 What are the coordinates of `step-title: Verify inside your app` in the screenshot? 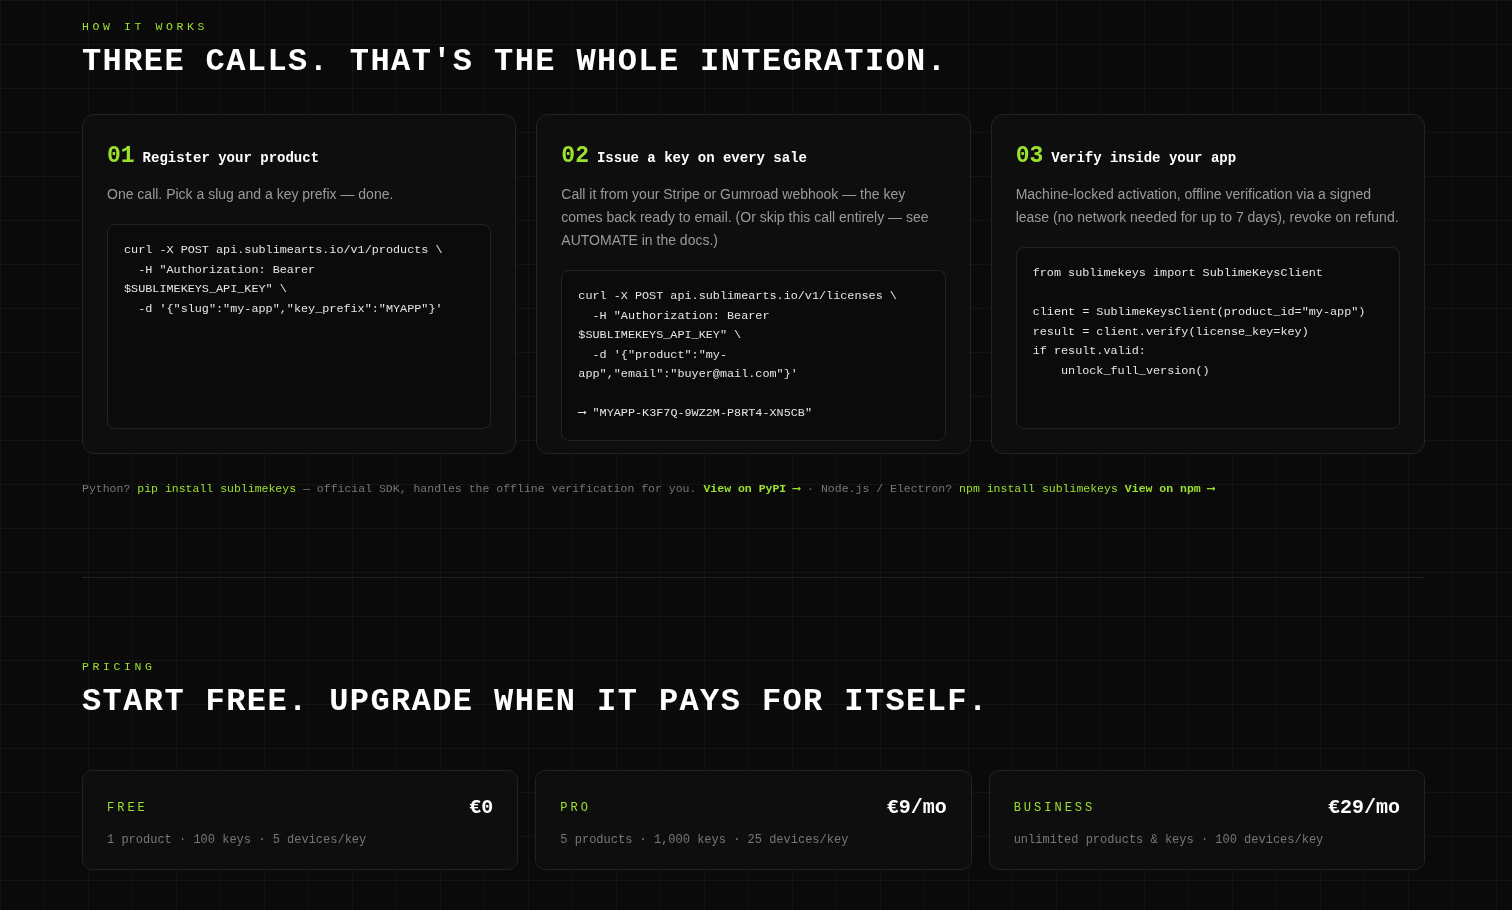 It's located at (1144, 158).